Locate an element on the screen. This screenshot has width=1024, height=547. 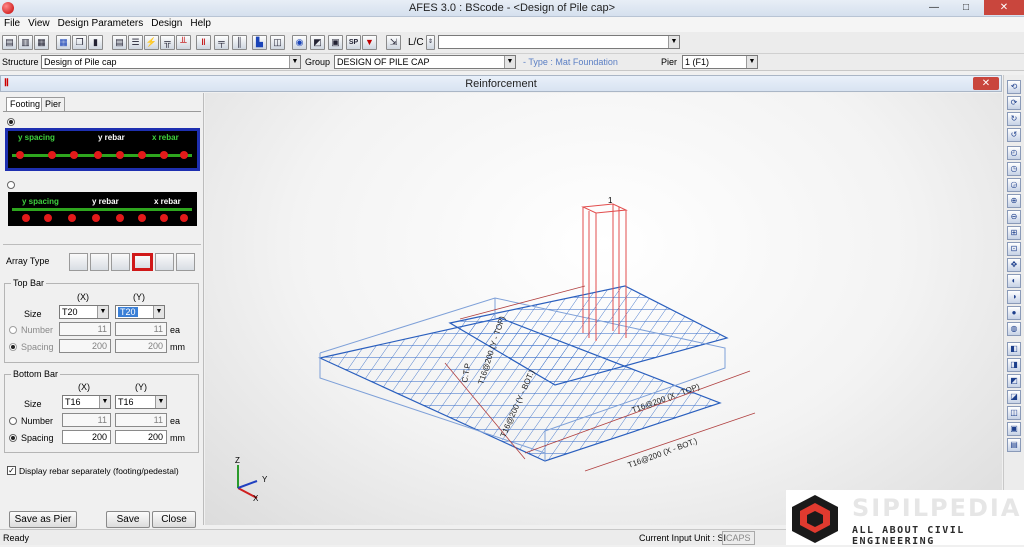
lc-spinner: ⇕ is located at coordinates (430, 42).